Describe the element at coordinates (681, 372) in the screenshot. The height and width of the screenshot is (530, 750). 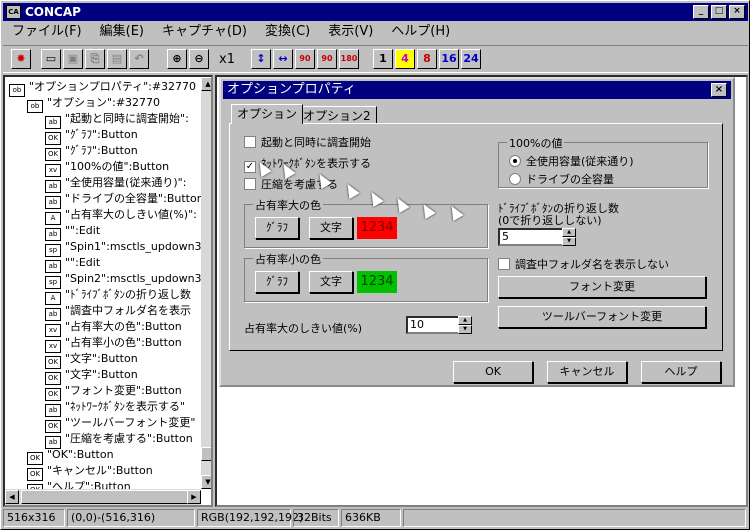
I see `help-button: ヘルプ` at that location.